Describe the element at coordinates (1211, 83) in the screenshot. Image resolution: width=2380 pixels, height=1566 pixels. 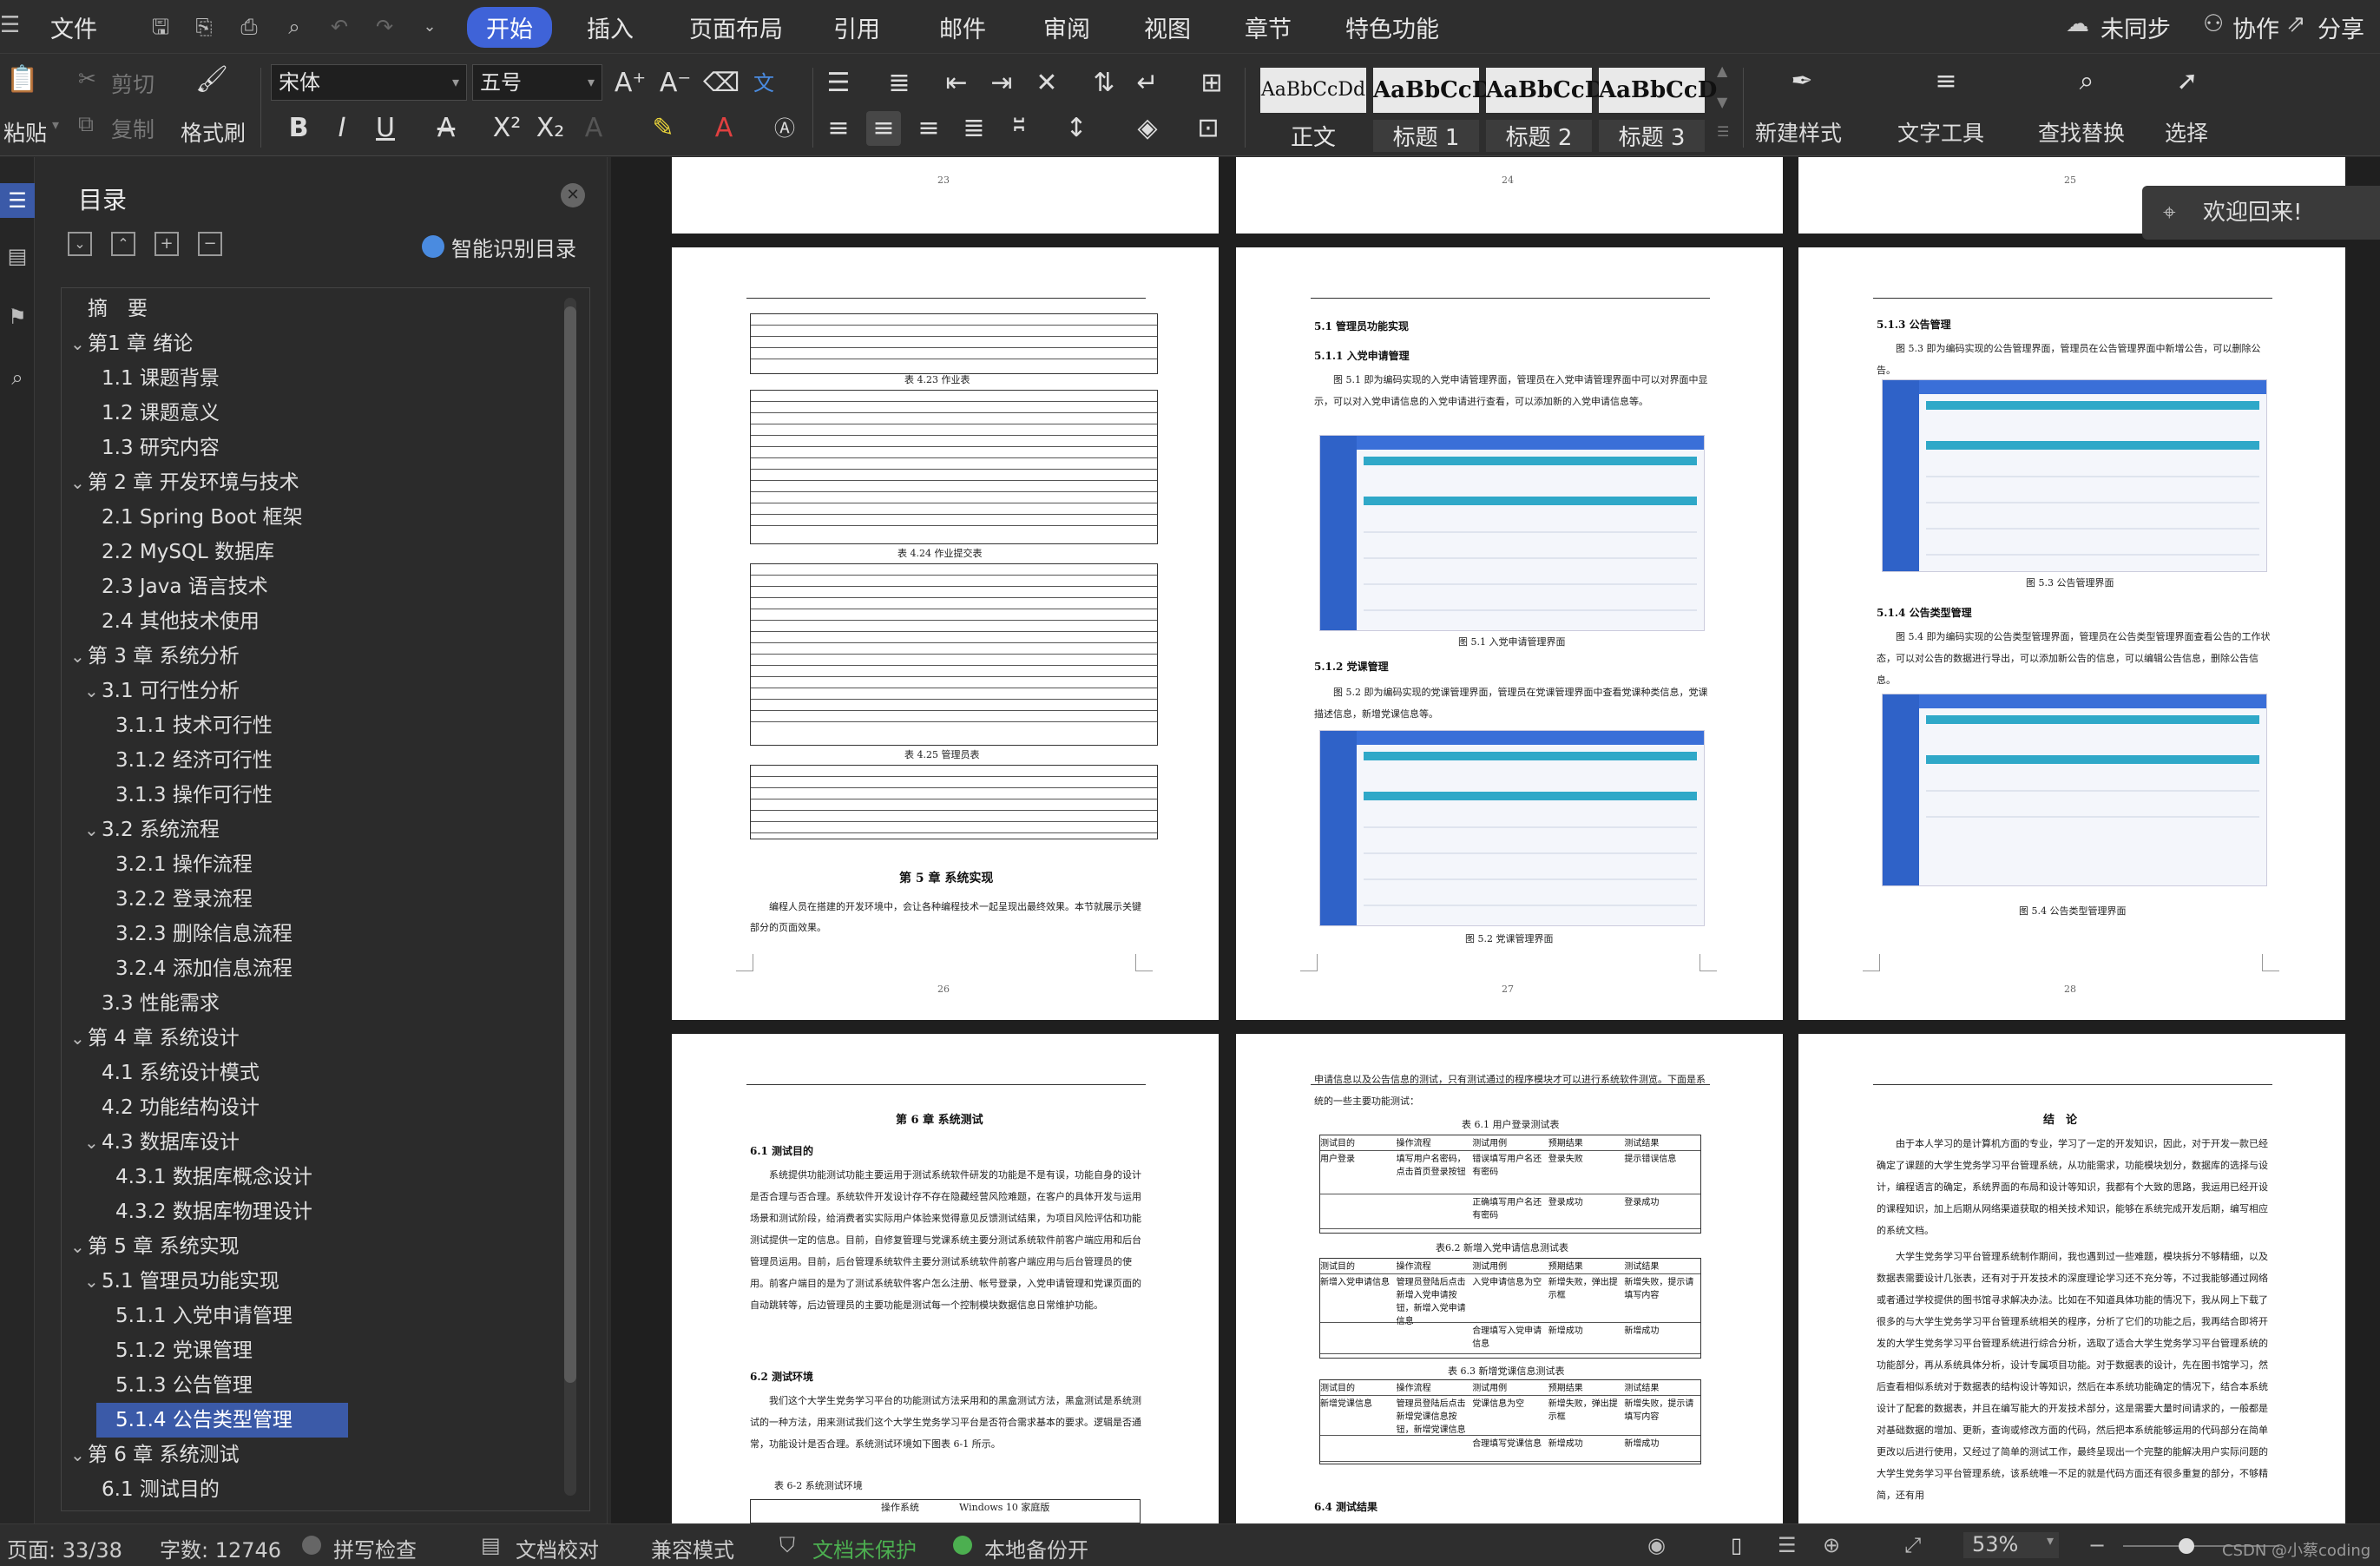
I see `table-grid-icon: ⊞` at that location.